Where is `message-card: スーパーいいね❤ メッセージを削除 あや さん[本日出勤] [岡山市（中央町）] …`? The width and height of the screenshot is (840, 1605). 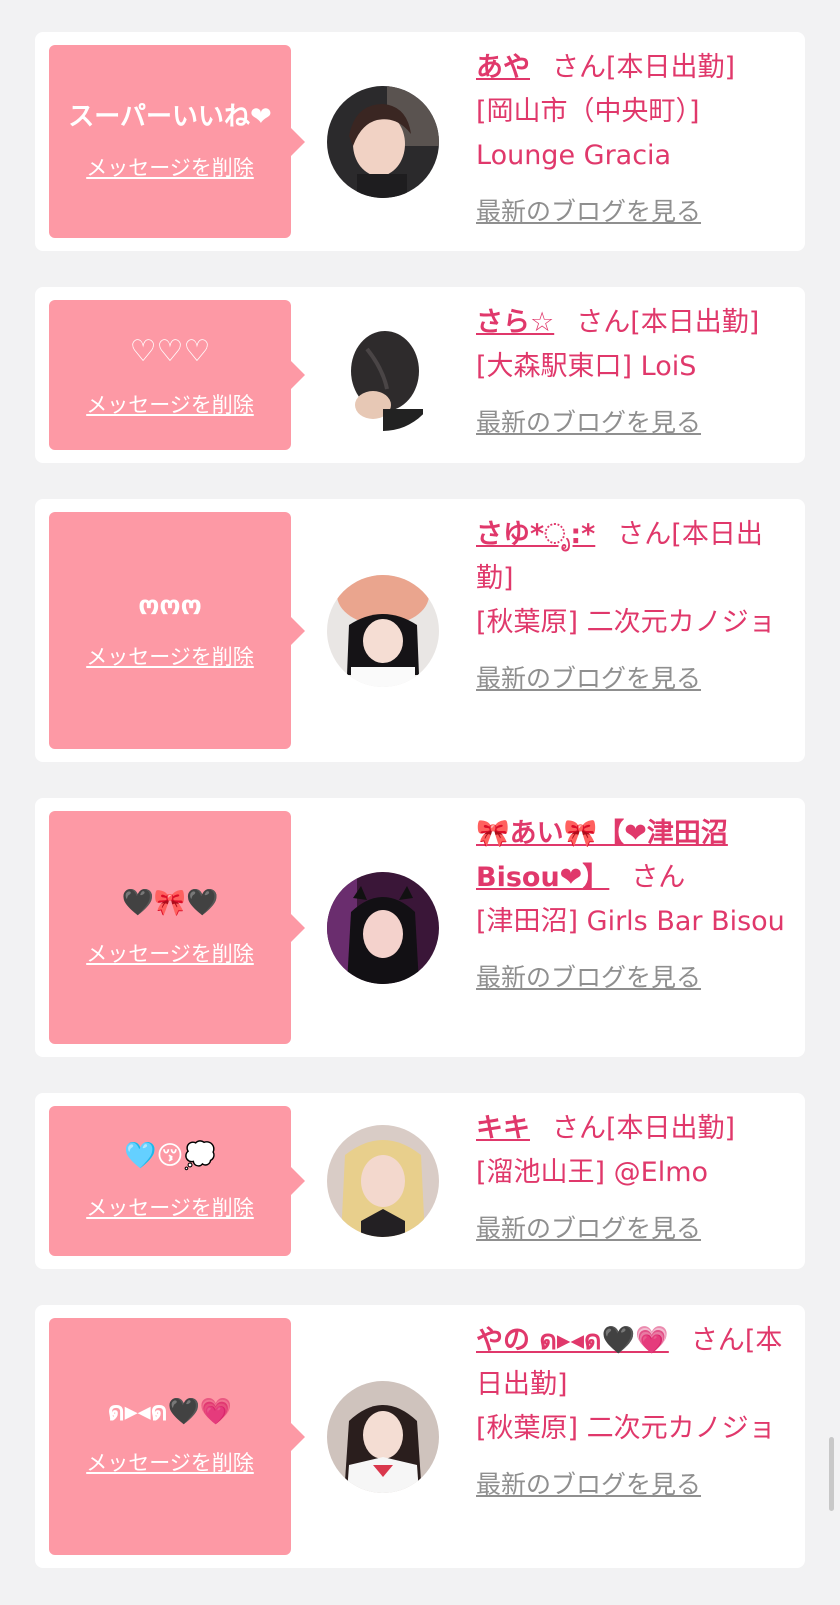
message-card: スーパーいいね❤ メッセージを削除 あや さん[本日出勤] [岡山市（中央町）] … is located at coordinates (420, 141).